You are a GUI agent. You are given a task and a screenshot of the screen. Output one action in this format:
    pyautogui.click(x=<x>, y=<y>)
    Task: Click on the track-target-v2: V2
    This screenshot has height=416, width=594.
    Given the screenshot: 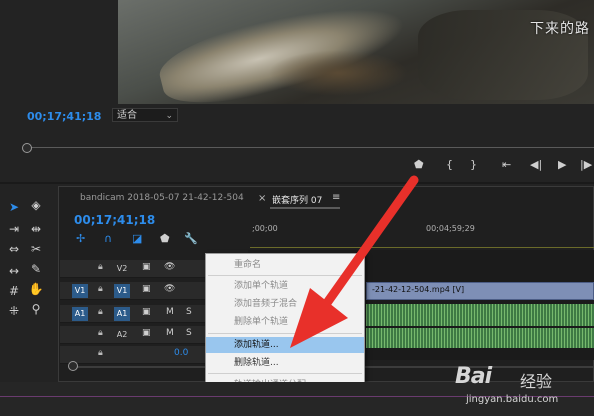 What is the action you would take?
    pyautogui.click(x=122, y=269)
    